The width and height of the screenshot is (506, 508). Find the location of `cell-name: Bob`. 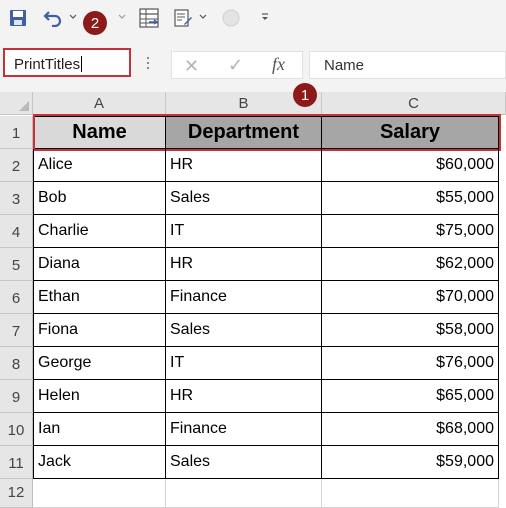

cell-name: Bob is located at coordinates (99, 198).